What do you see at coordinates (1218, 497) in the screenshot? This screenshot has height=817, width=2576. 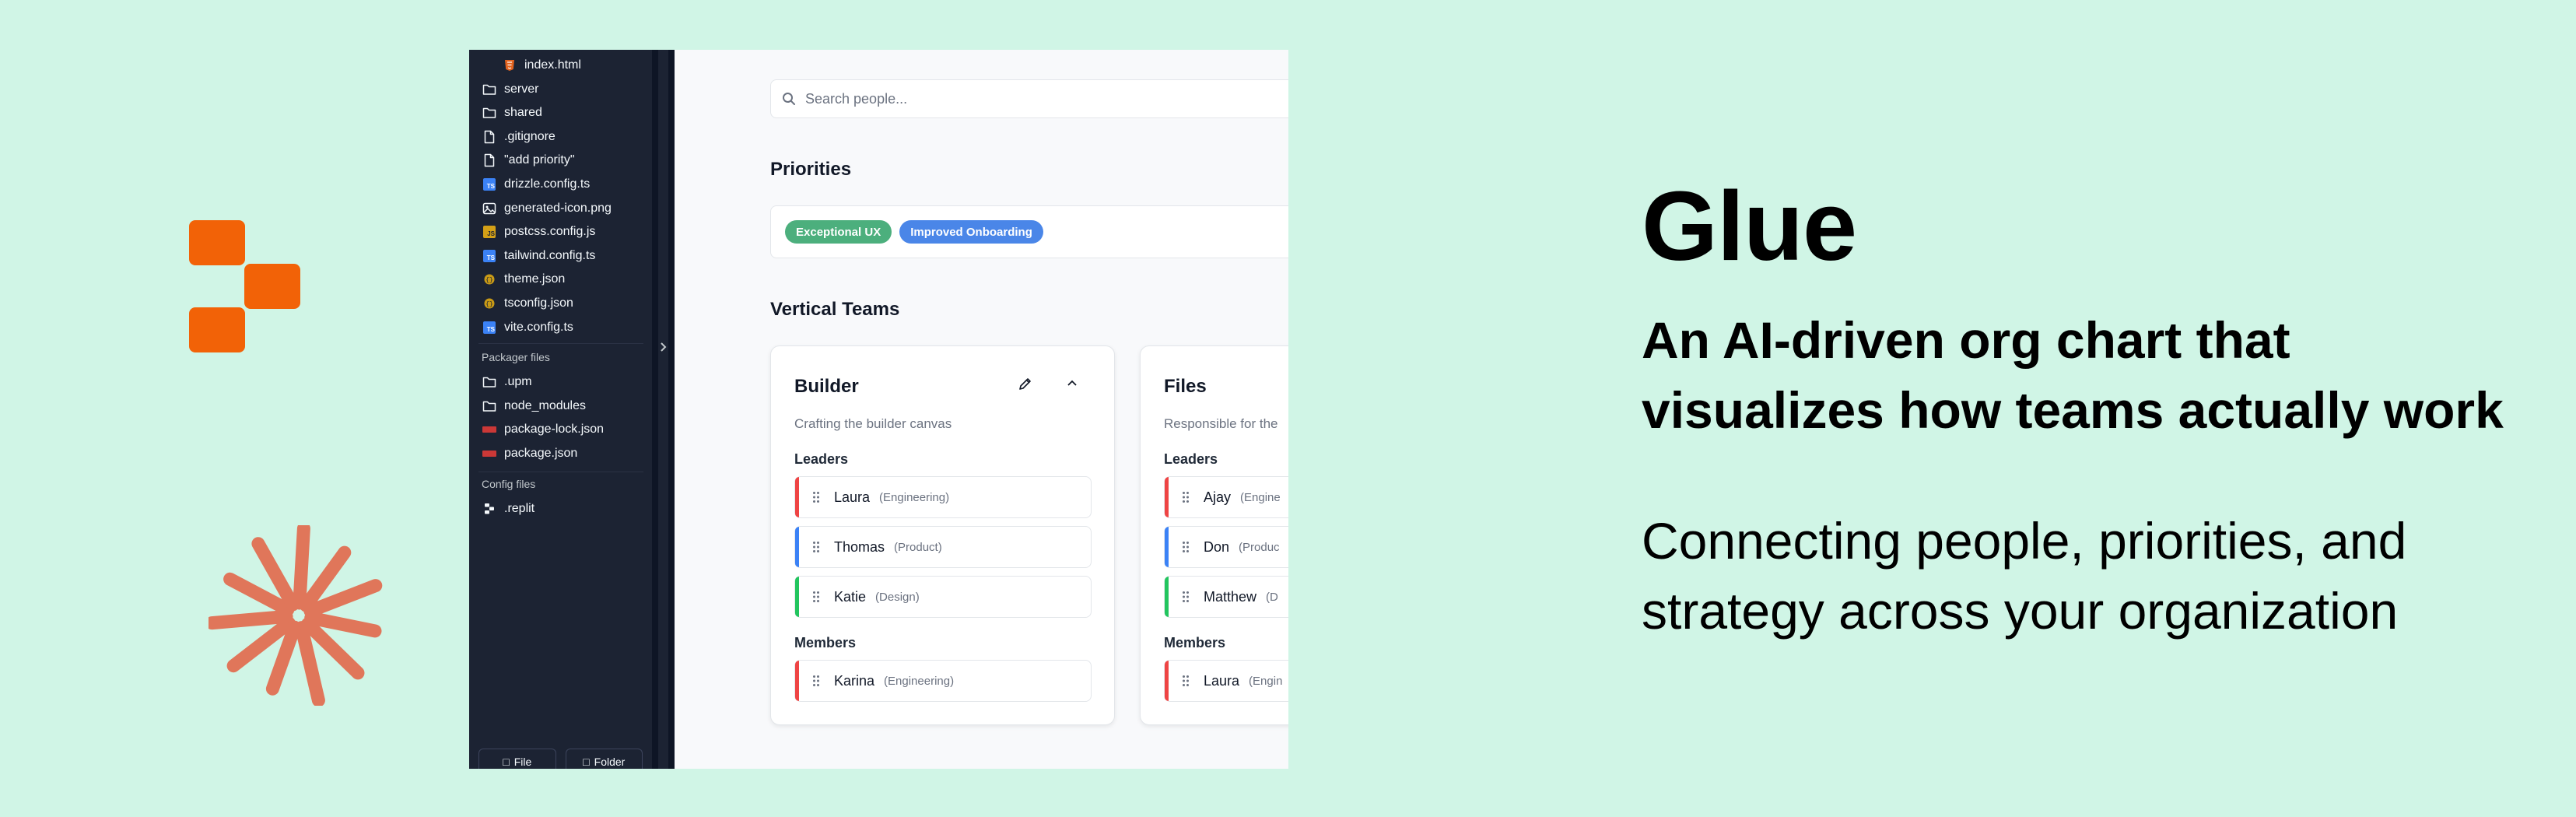 I see `person-name: Ajay` at bounding box center [1218, 497].